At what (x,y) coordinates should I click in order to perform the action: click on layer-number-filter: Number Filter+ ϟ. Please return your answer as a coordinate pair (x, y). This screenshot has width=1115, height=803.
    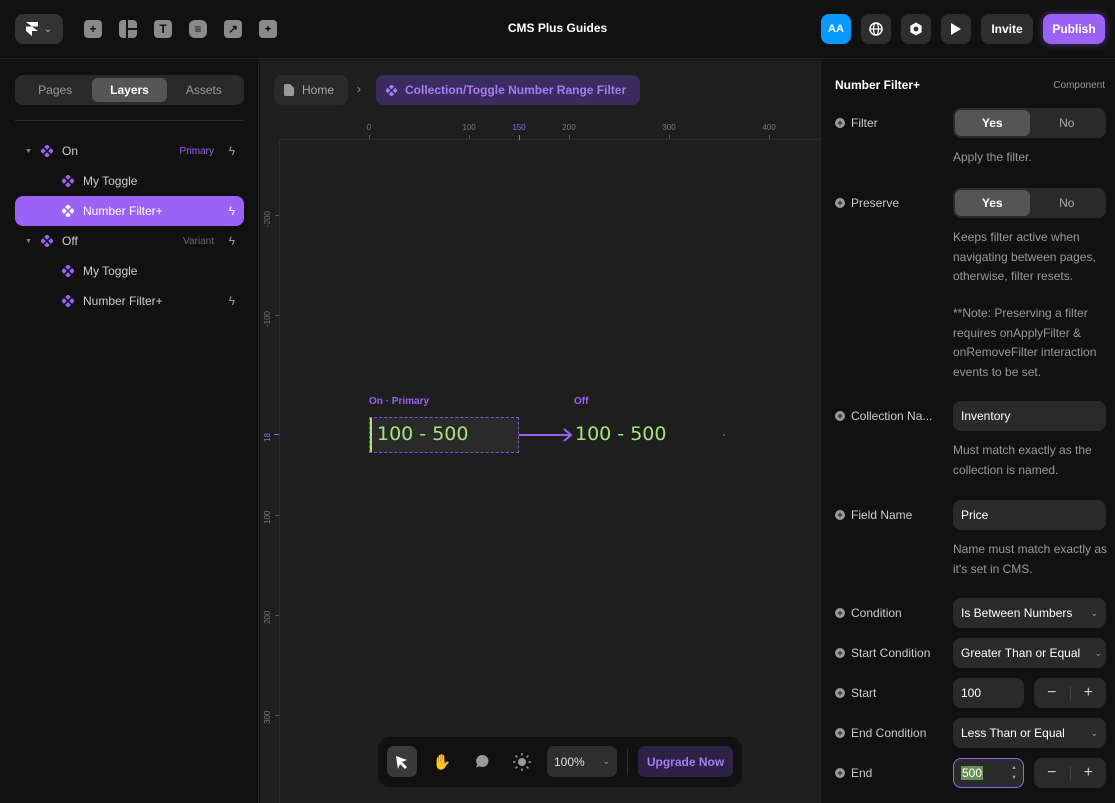
    Looking at the image, I should click on (129, 301).